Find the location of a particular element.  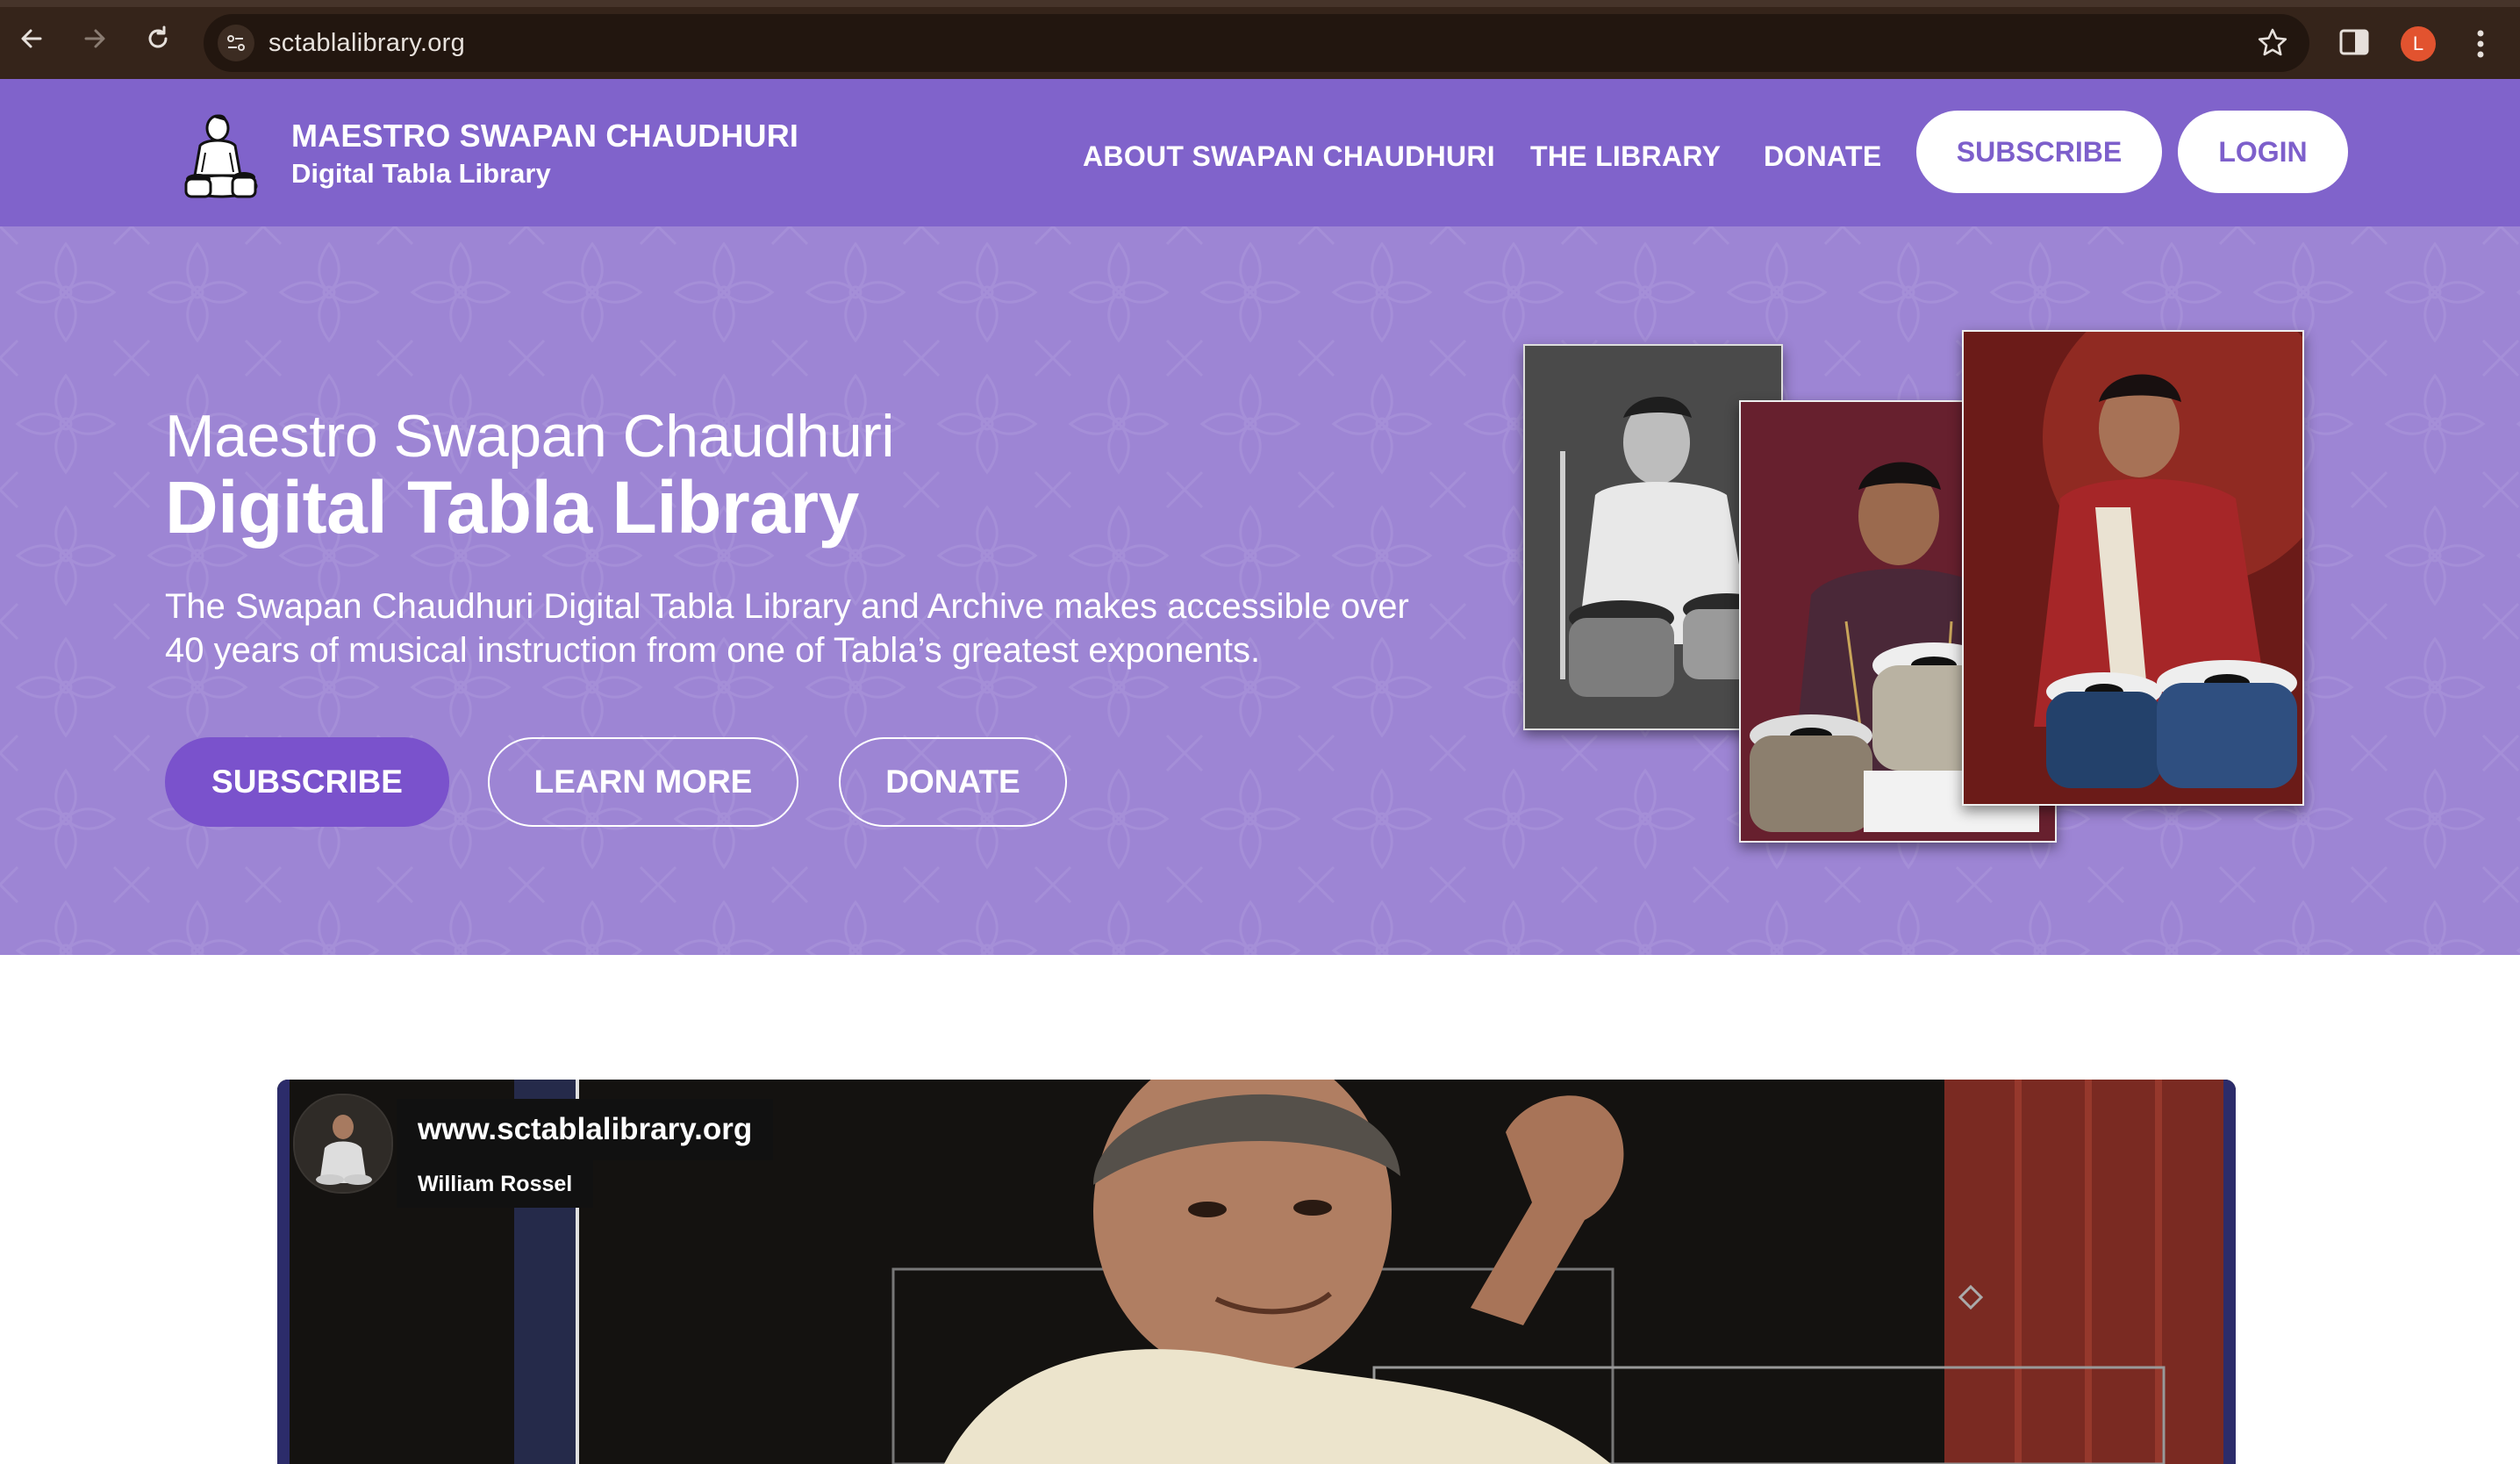

reload-icon is located at coordinates (158, 38).